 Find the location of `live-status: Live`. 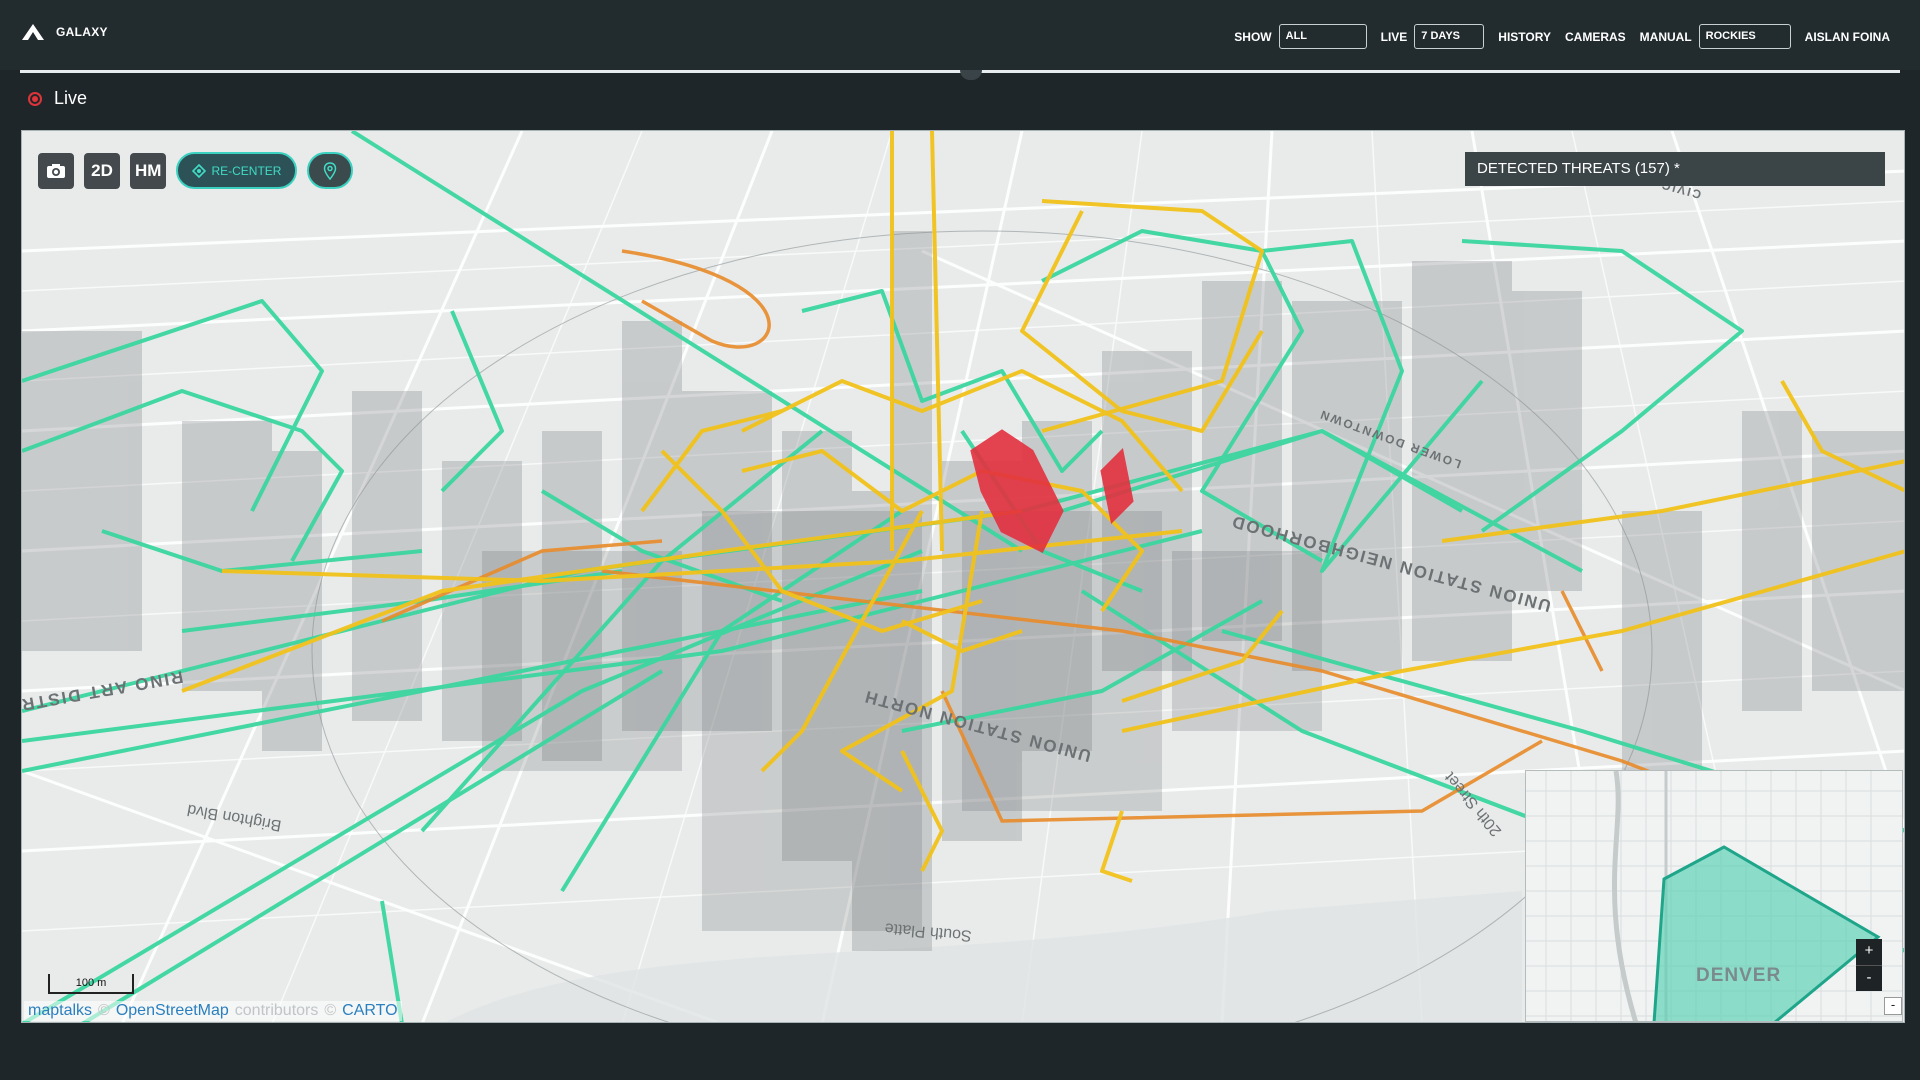

live-status: Live is located at coordinates (57, 98).